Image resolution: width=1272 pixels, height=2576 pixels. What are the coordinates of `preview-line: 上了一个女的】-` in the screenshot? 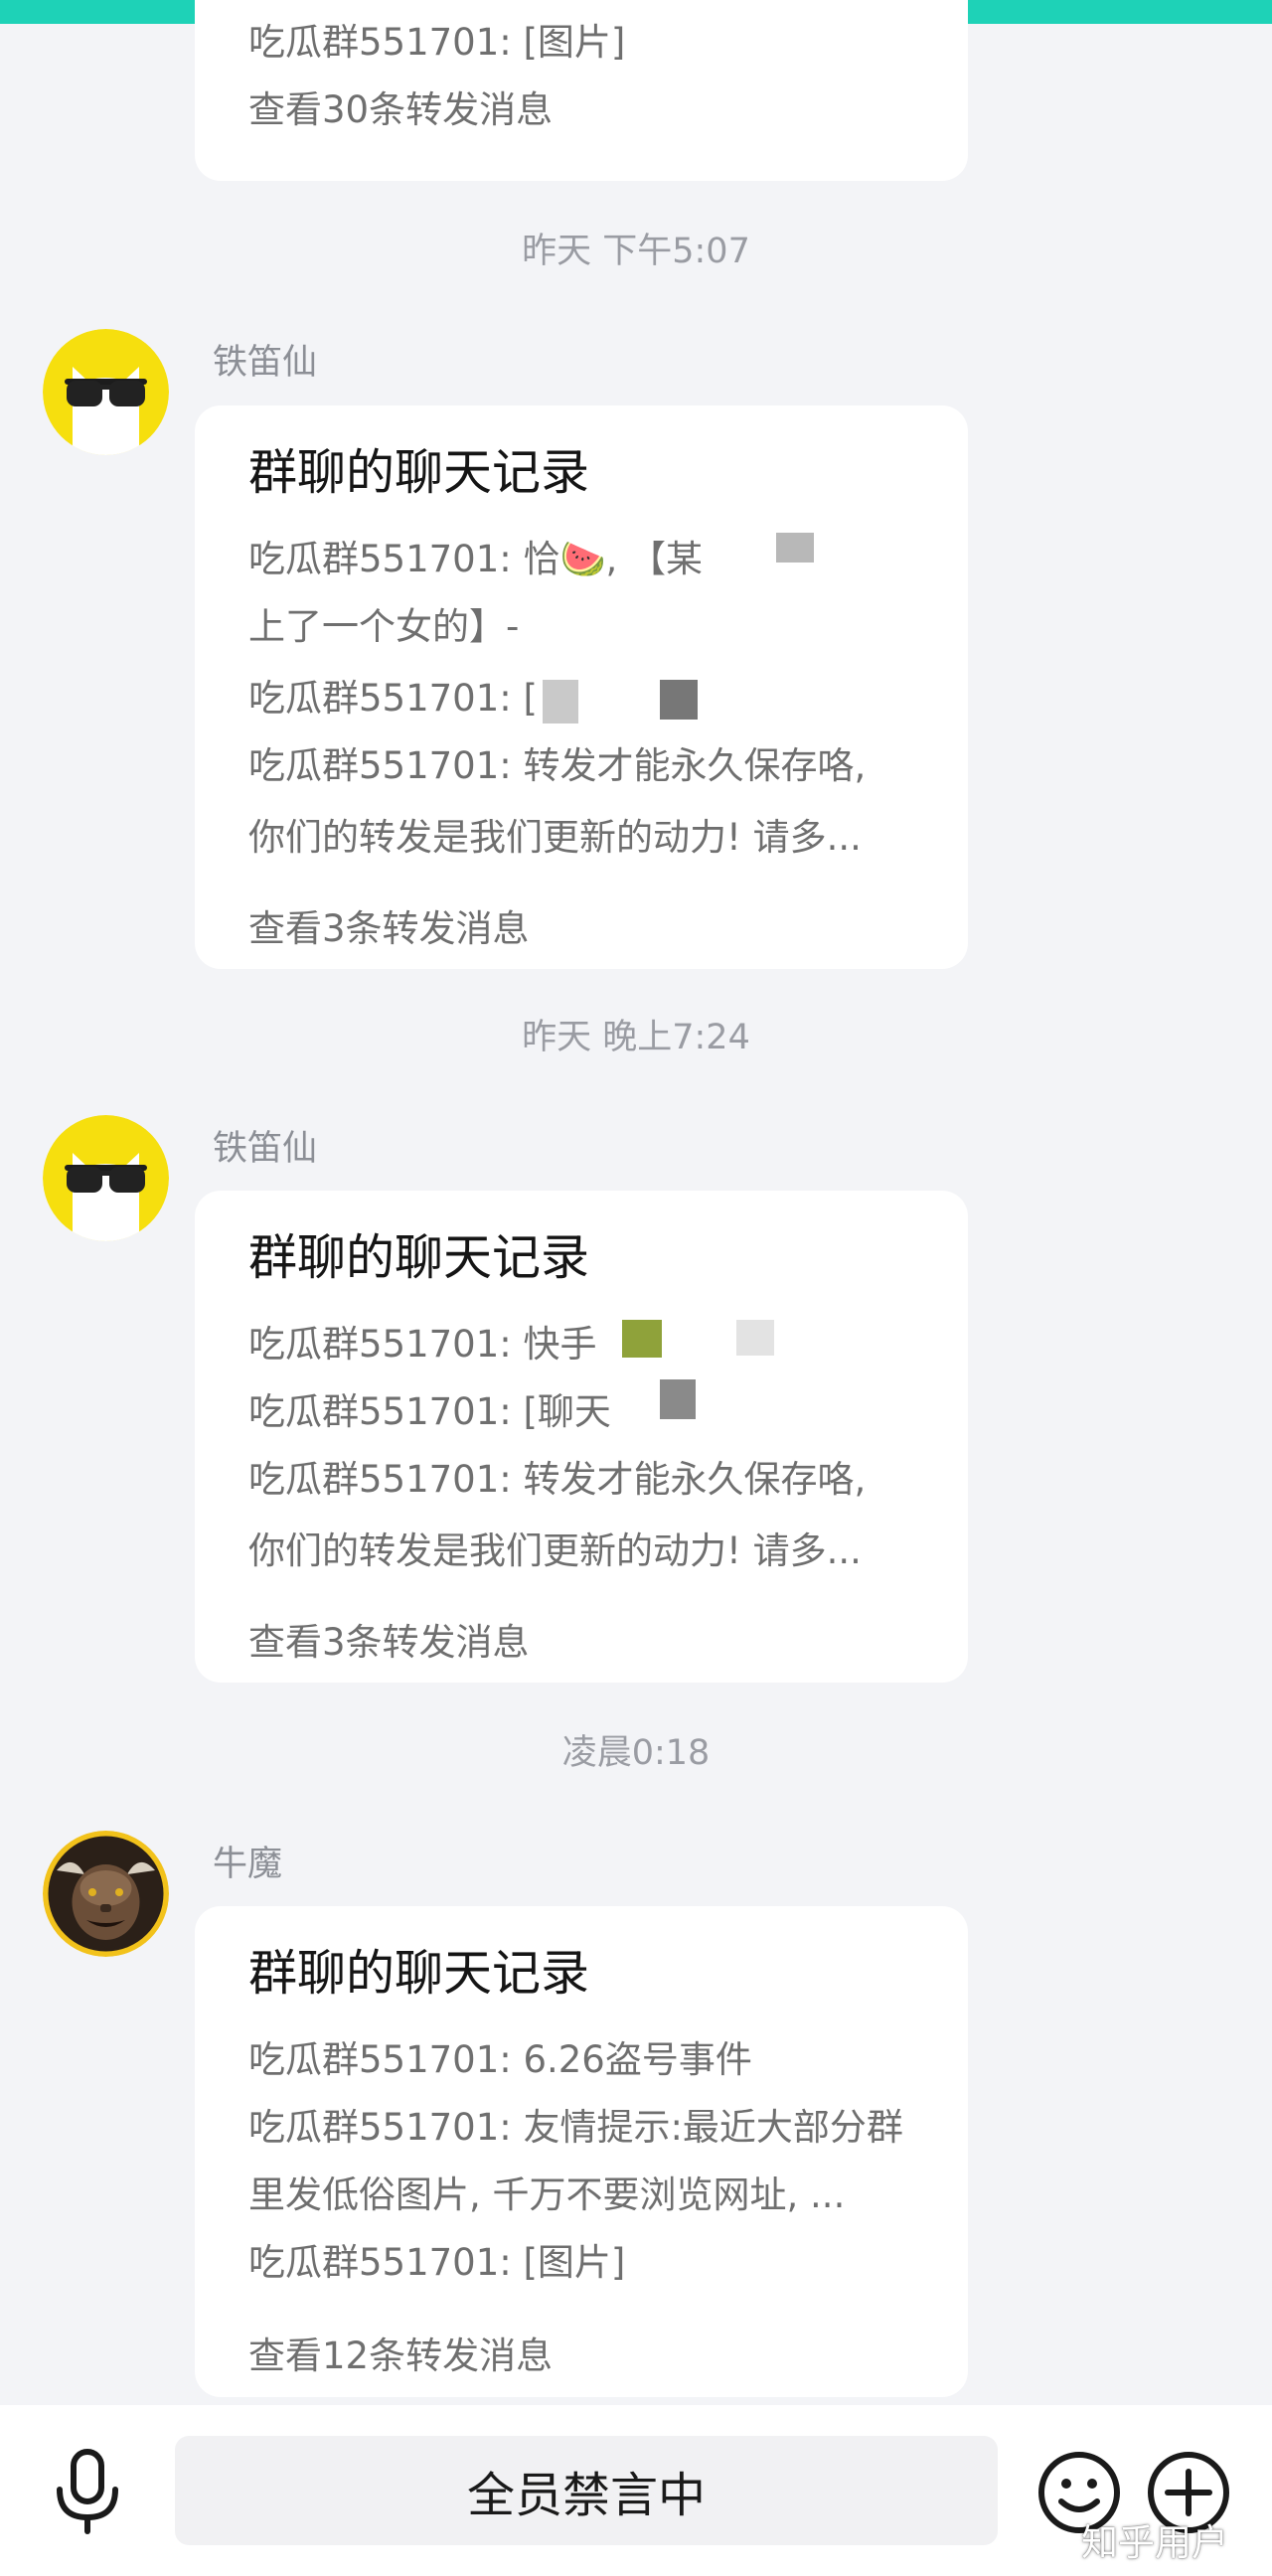 It's located at (384, 626).